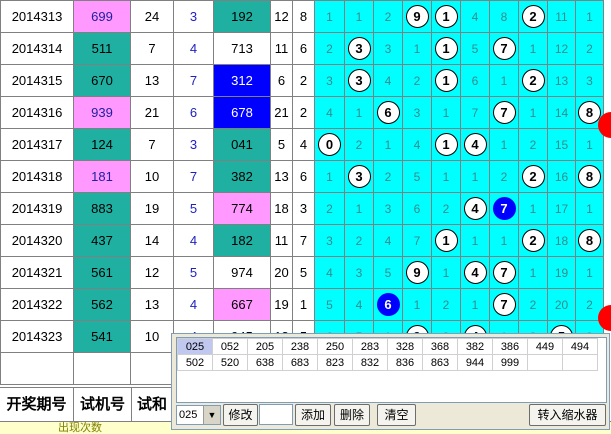  What do you see at coordinates (242, 48) in the screenshot?
I see `draw-number-cell: 713` at bounding box center [242, 48].